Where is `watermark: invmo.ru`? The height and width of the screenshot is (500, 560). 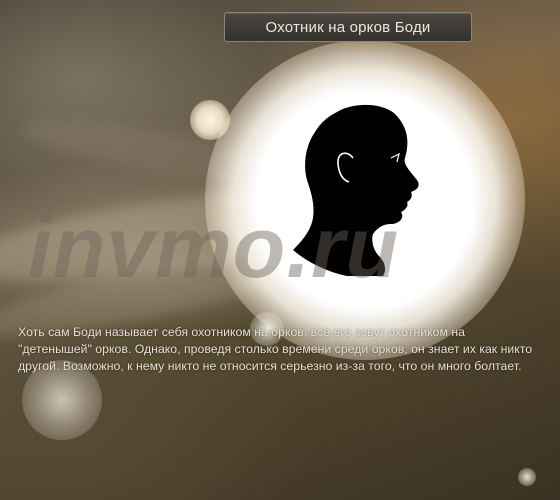 watermark: invmo.ru is located at coordinates (214, 248).